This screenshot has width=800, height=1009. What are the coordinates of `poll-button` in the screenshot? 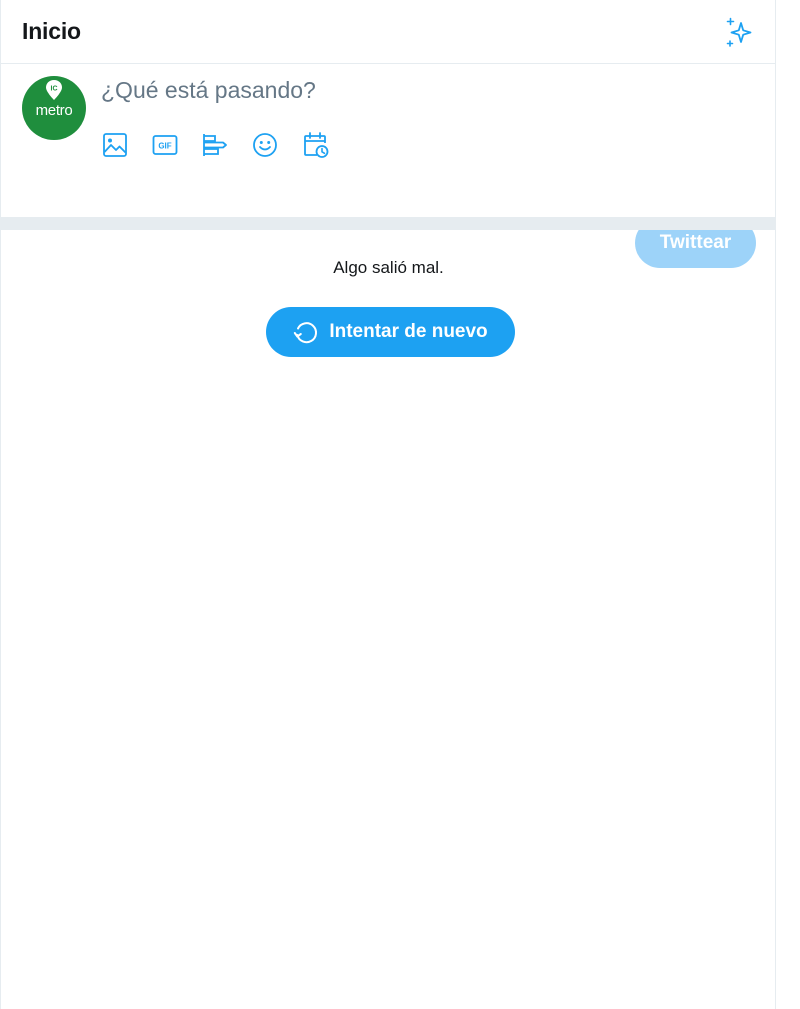 It's located at (215, 145).